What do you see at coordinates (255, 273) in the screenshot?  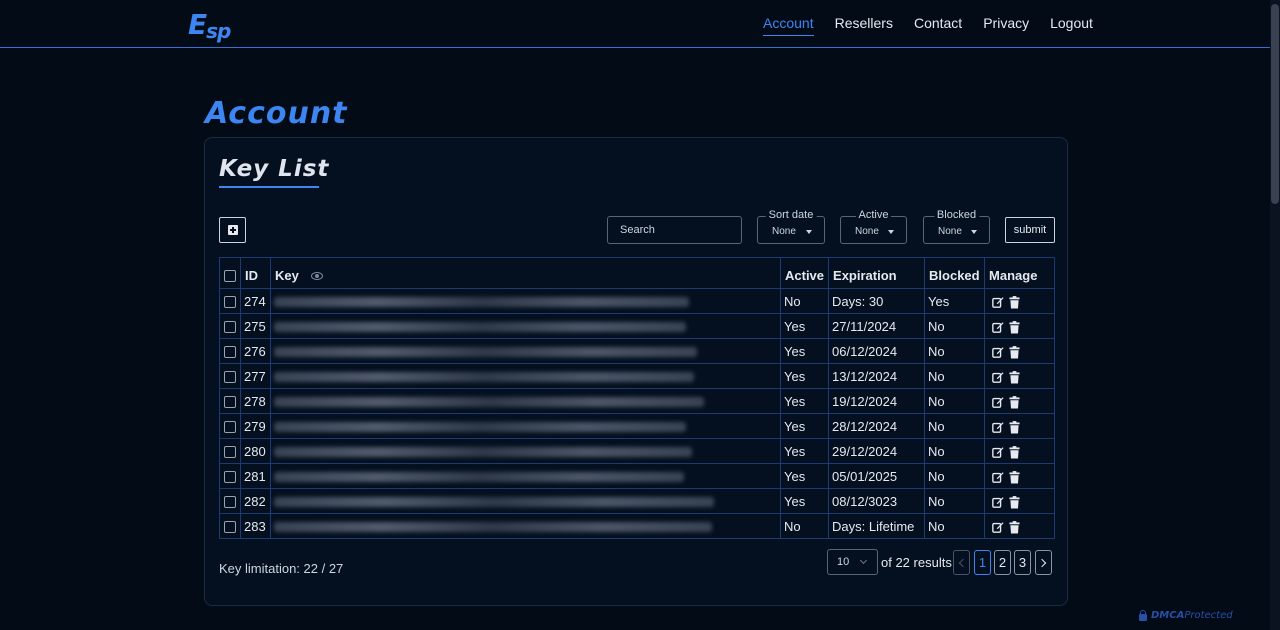 I see `col-id: ID` at bounding box center [255, 273].